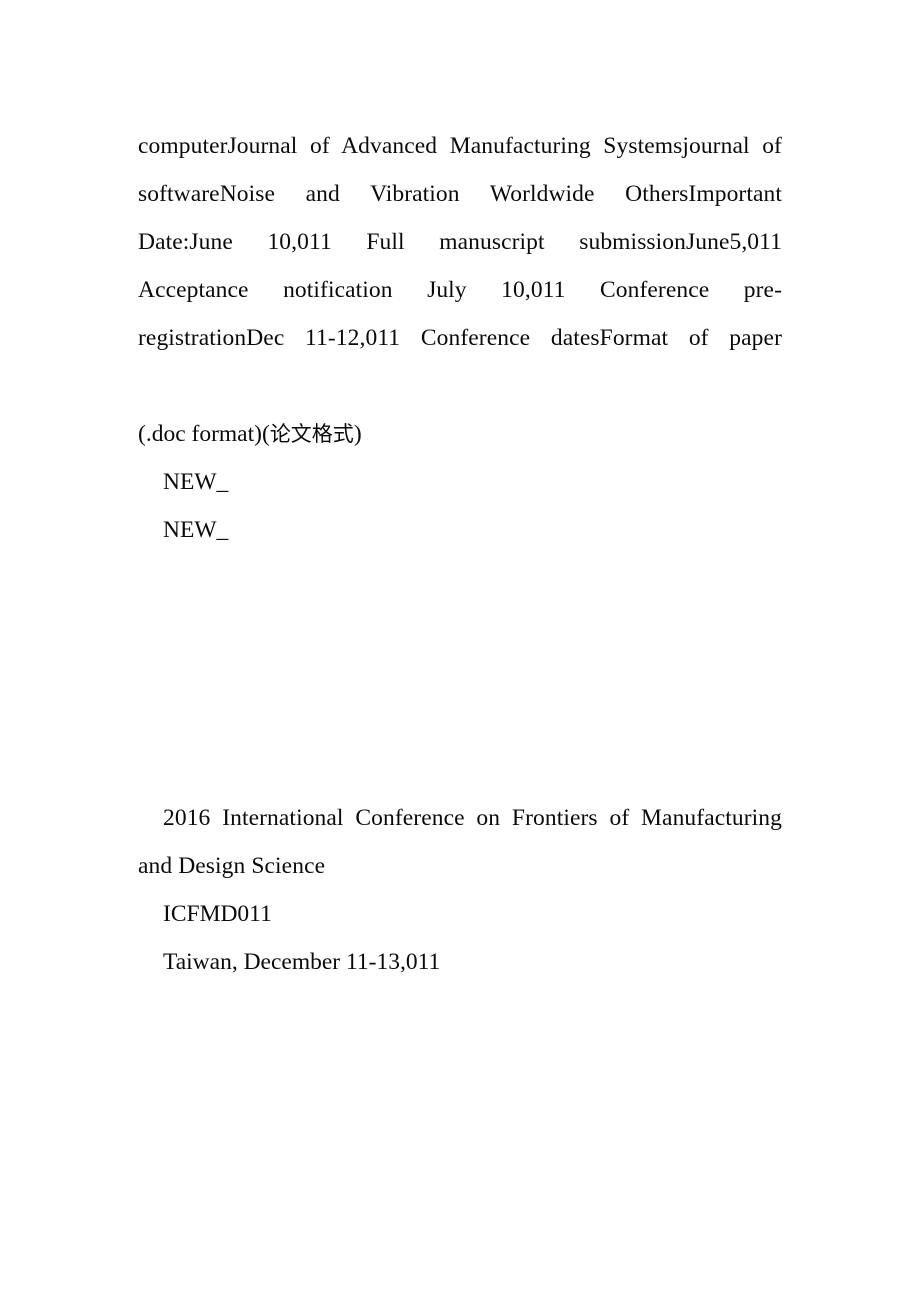 This screenshot has width=920, height=1302. I want to click on paper-format-line: (.doc format)(论文格式), so click(460, 434).